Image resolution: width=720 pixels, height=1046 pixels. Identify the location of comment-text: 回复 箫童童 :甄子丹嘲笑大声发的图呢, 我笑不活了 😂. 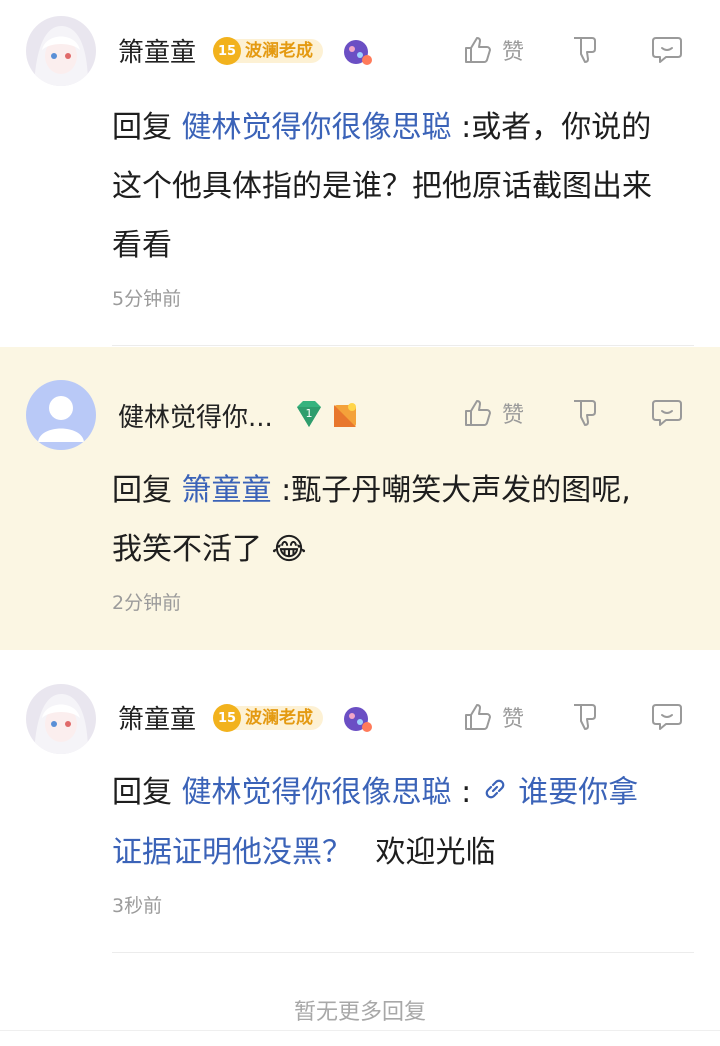
(371, 520).